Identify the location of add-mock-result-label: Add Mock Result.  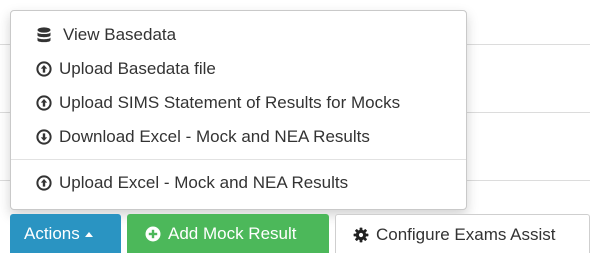
(232, 233).